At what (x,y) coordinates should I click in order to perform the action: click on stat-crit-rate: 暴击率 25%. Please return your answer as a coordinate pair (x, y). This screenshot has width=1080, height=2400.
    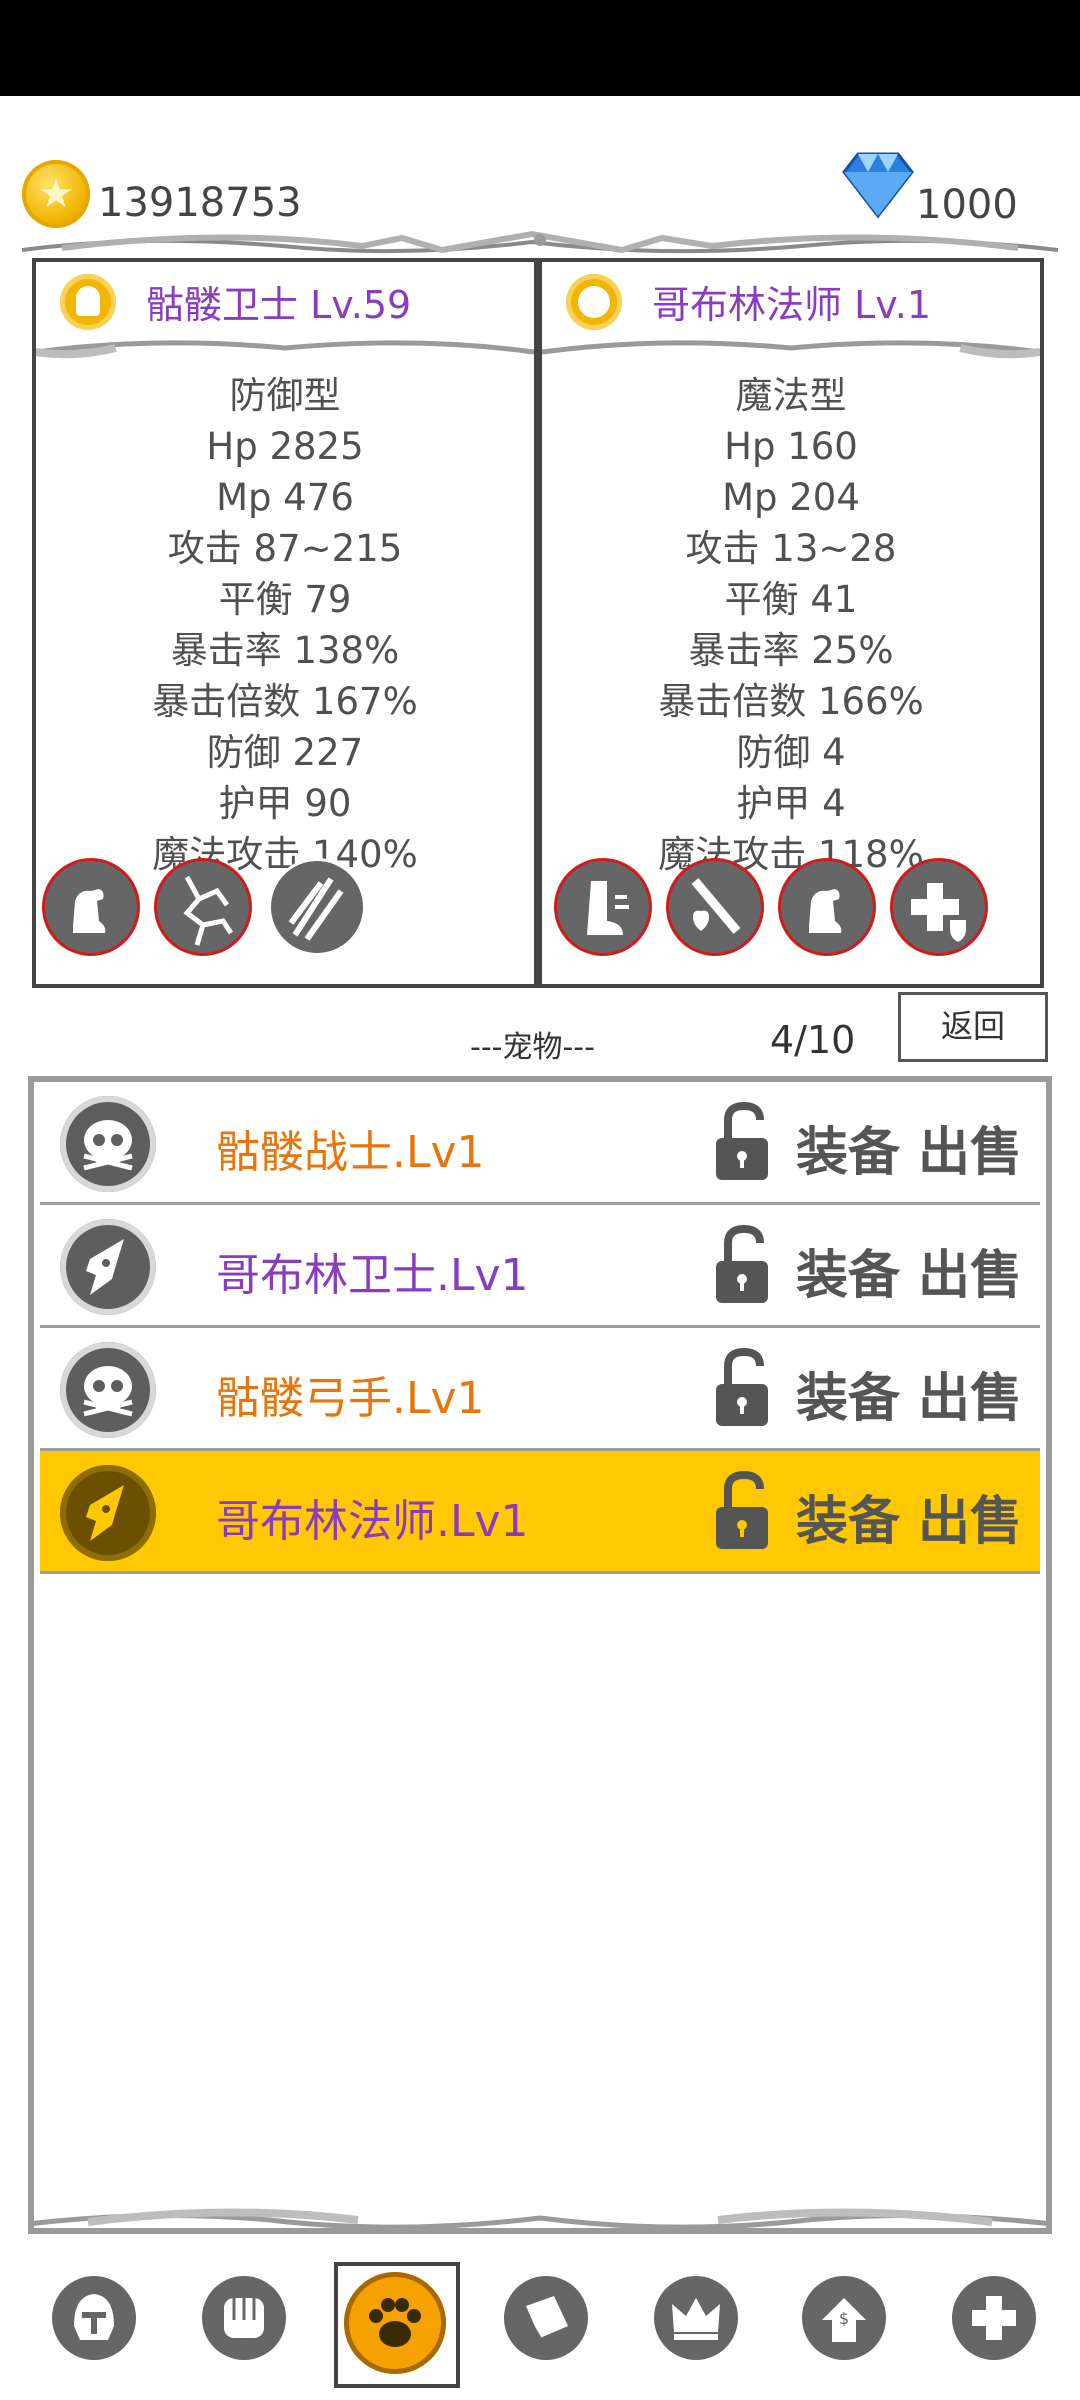
    Looking at the image, I should click on (791, 650).